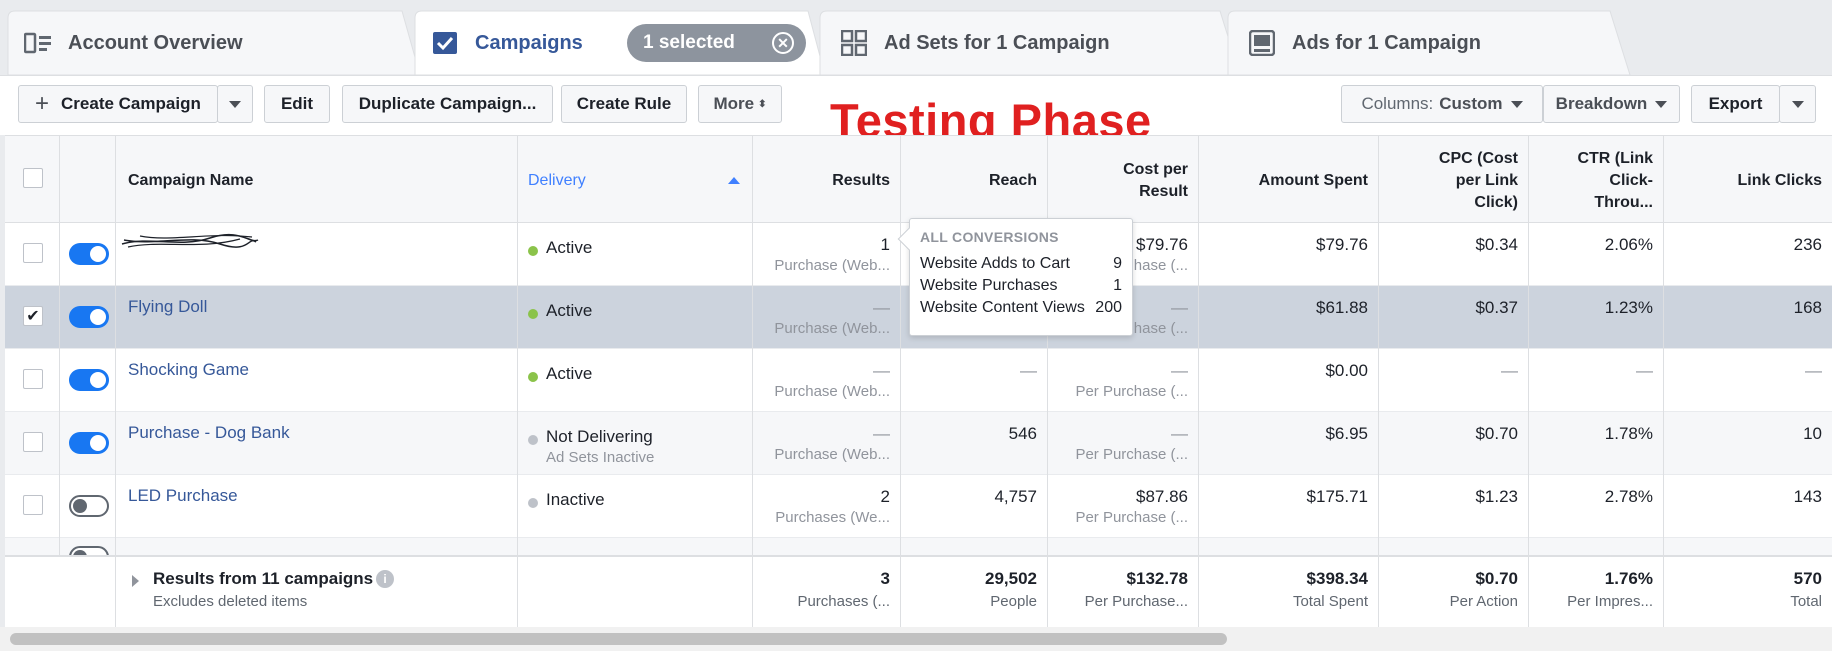 The height and width of the screenshot is (651, 1832). Describe the element at coordinates (1628, 244) in the screenshot. I see `ctr-value: 2.06%` at that location.